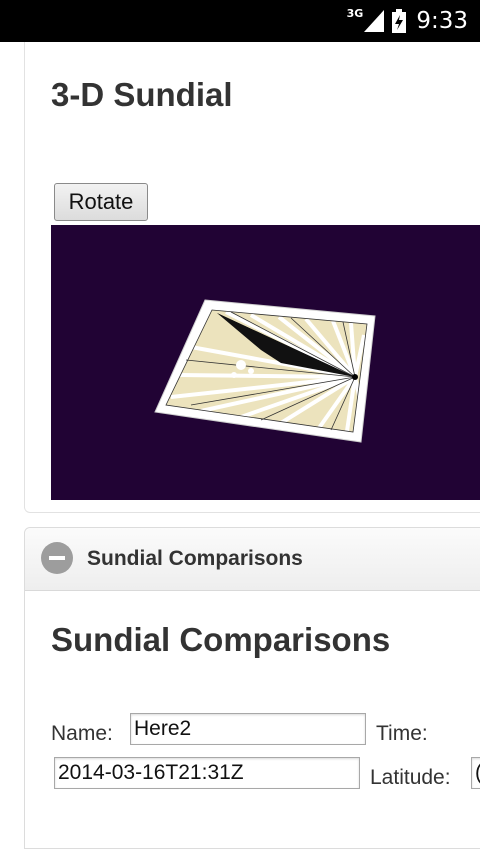 Image resolution: width=480 pixels, height=849 pixels. Describe the element at coordinates (101, 202) in the screenshot. I see `rotate-button: Rotate` at that location.